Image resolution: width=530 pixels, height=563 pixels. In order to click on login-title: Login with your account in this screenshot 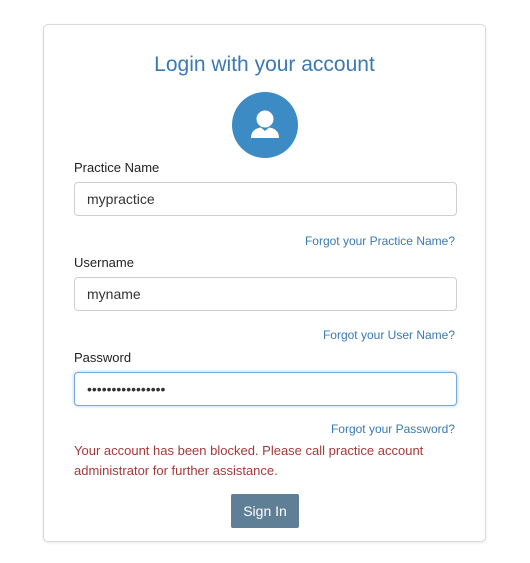, I will do `click(264, 64)`.